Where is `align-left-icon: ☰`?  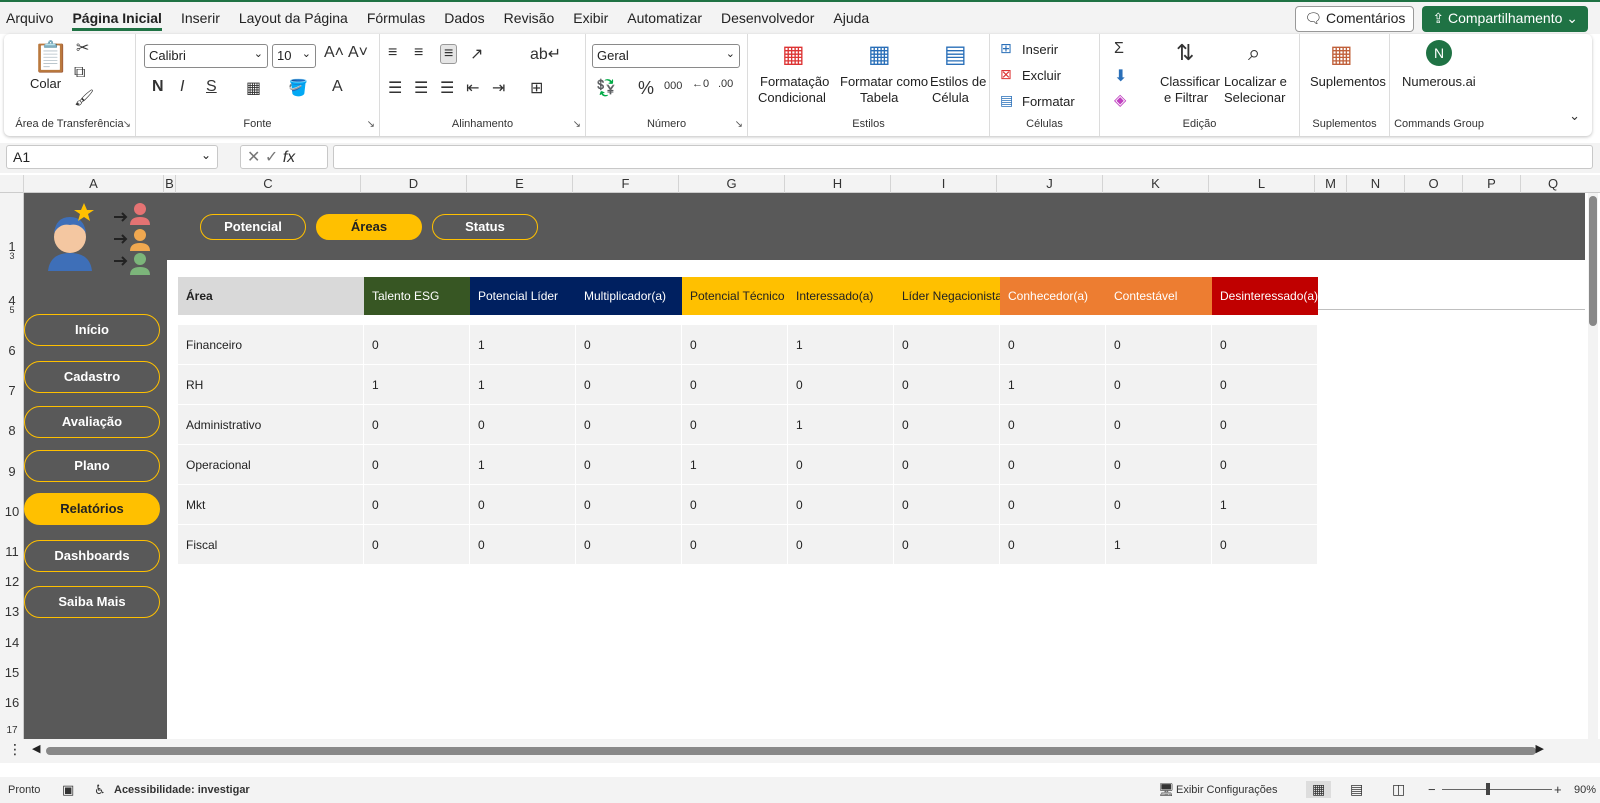
align-left-icon: ☰ is located at coordinates (395, 88).